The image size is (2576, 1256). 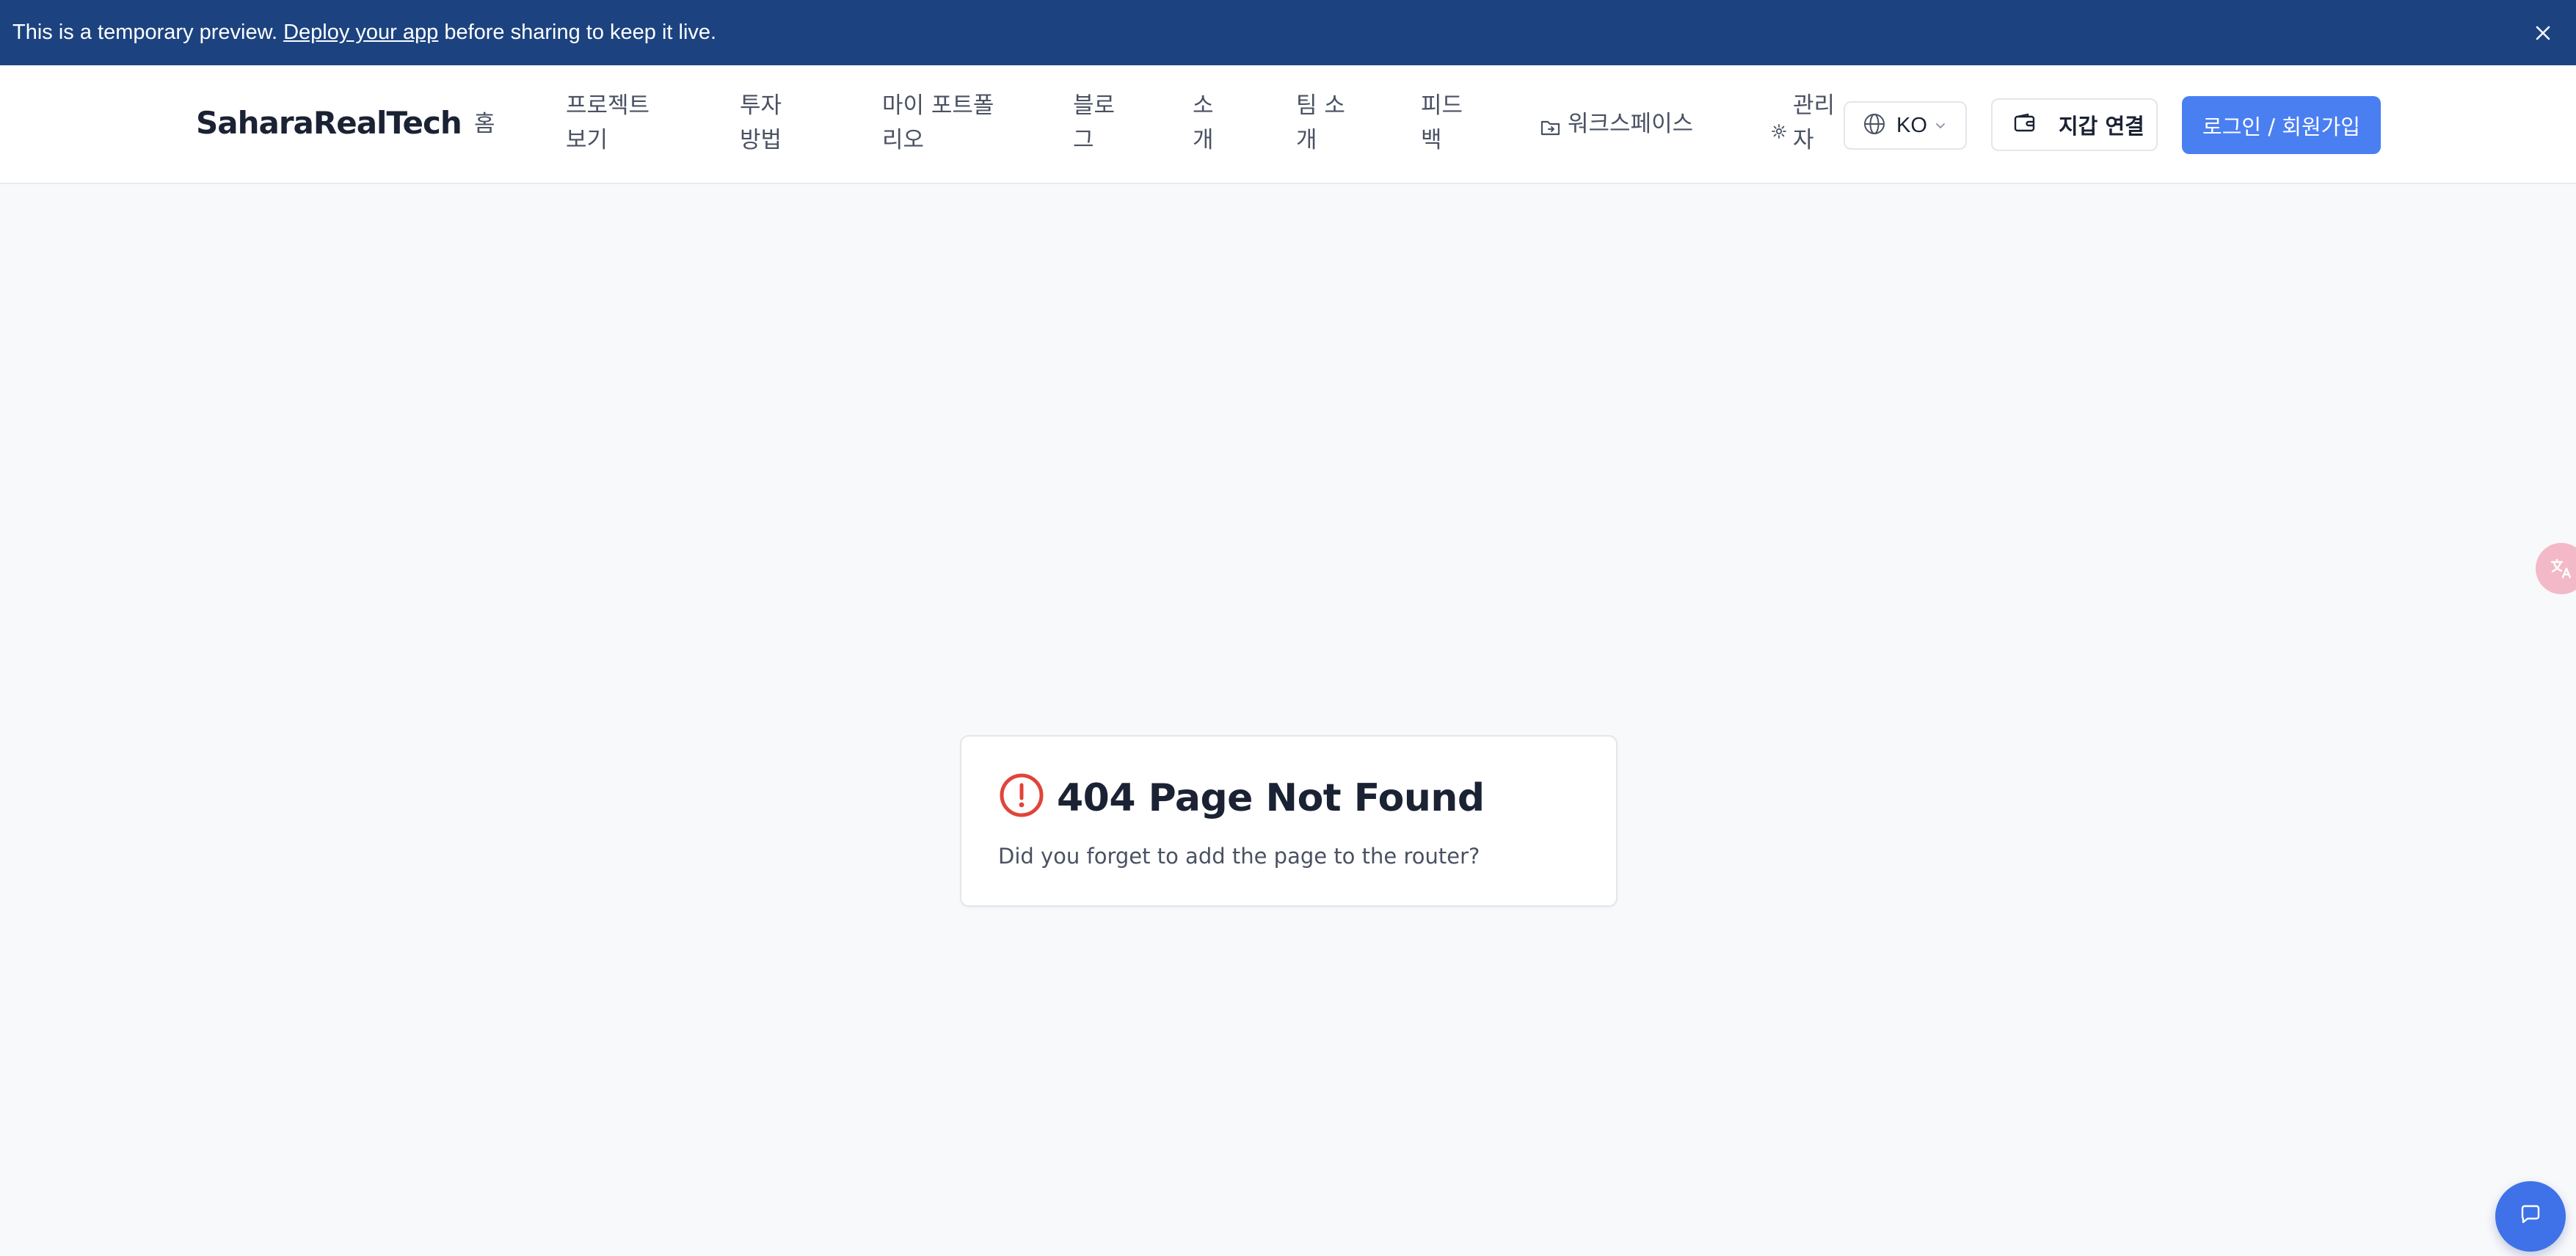 I want to click on chevron-down-icon, so click(x=1940, y=126).